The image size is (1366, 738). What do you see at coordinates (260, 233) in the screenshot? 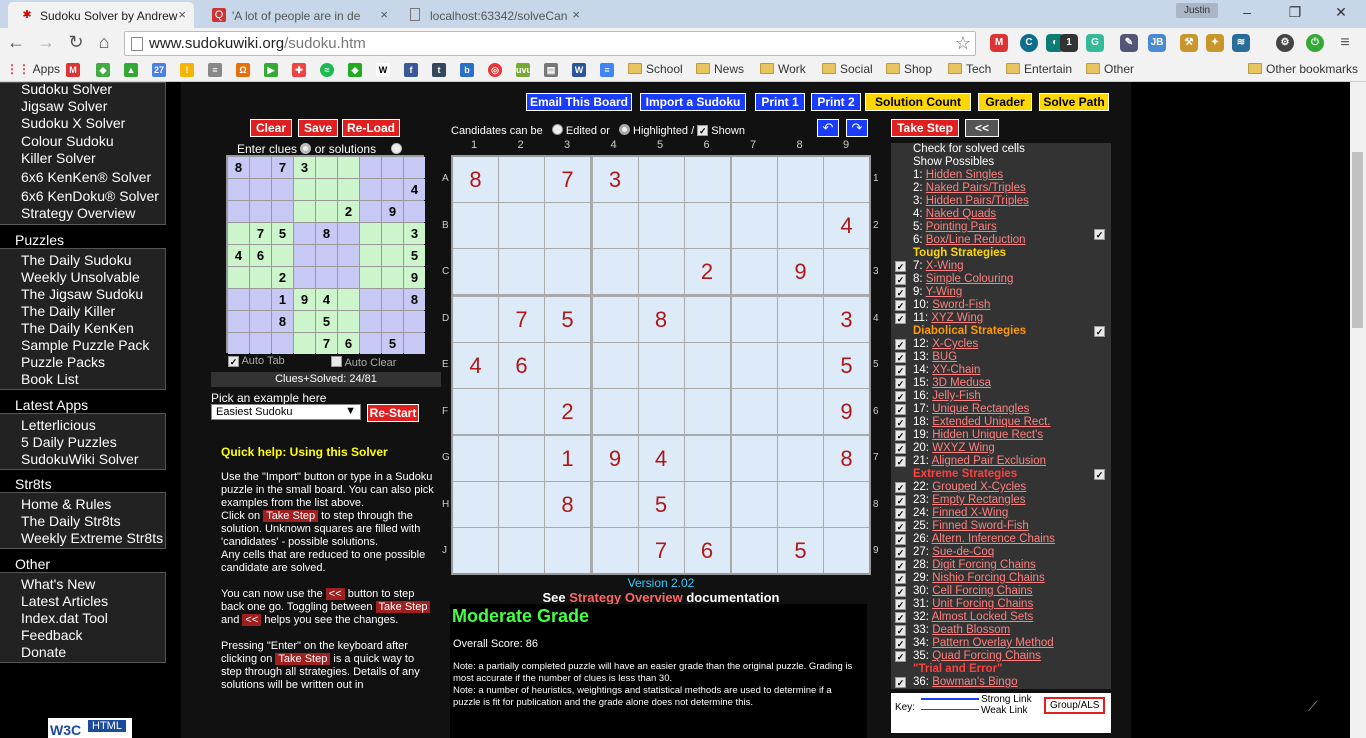
I see `mini-cell: 7` at bounding box center [260, 233].